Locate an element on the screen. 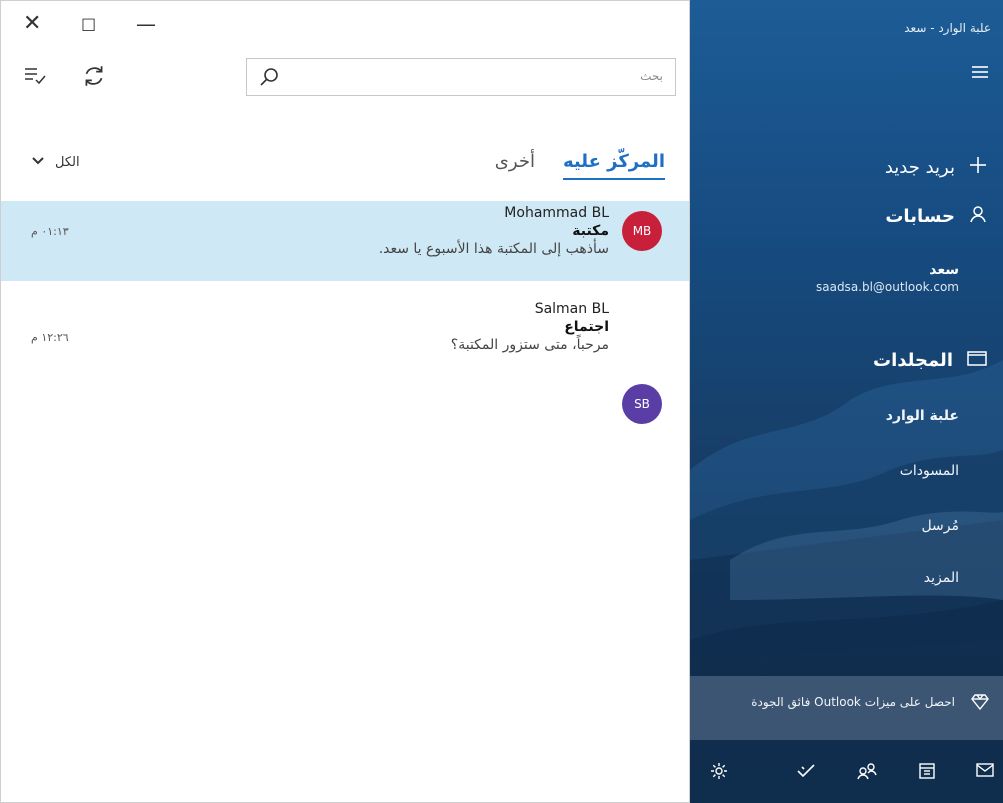  search-input: بحث is located at coordinates (651, 76).